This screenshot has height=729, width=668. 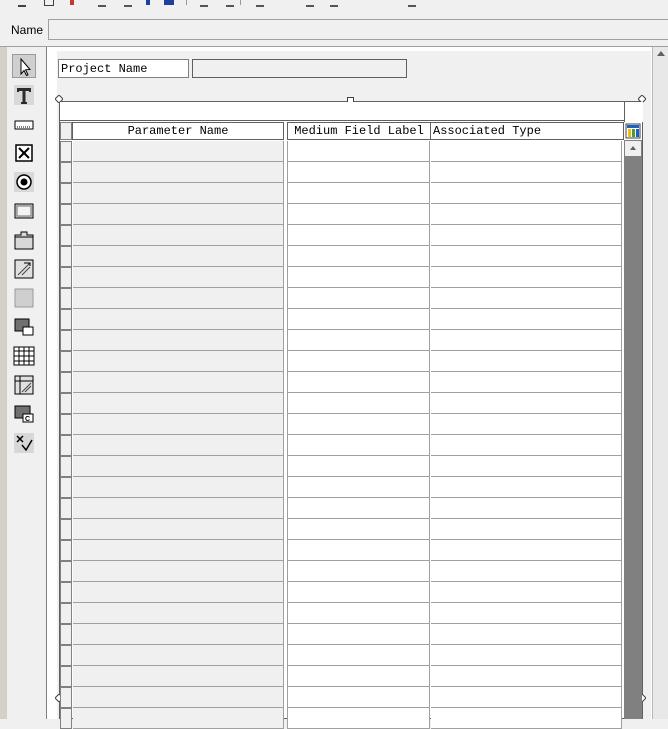 What do you see at coordinates (661, 53) in the screenshot?
I see `scroll-up-arrow-icon` at bounding box center [661, 53].